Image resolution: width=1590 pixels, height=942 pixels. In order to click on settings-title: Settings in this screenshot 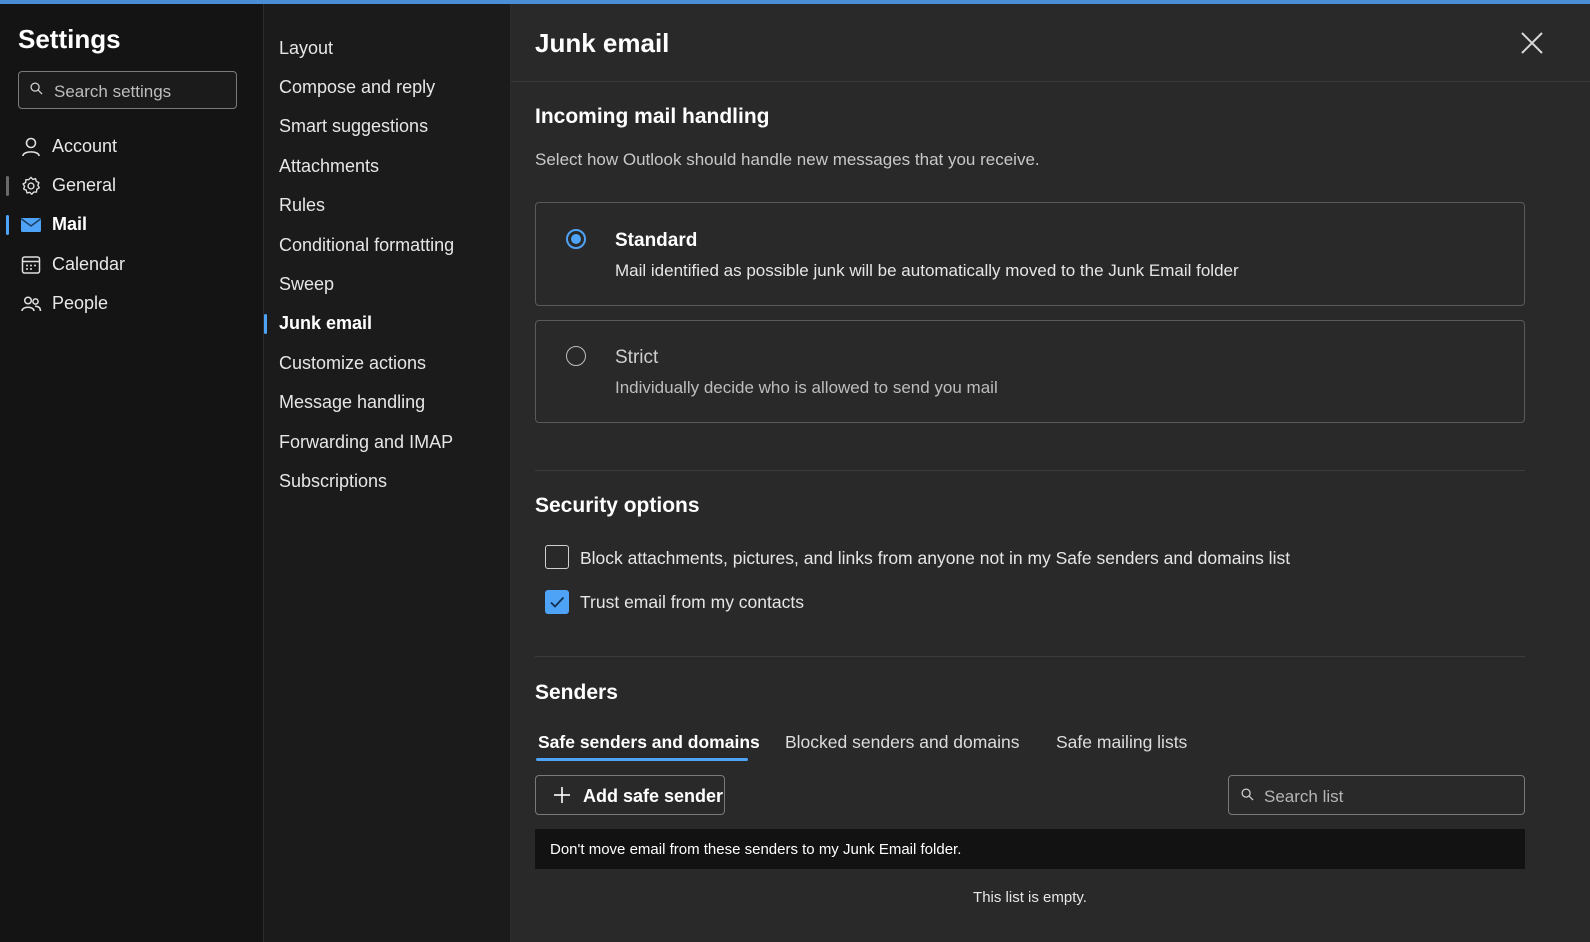, I will do `click(69, 39)`.